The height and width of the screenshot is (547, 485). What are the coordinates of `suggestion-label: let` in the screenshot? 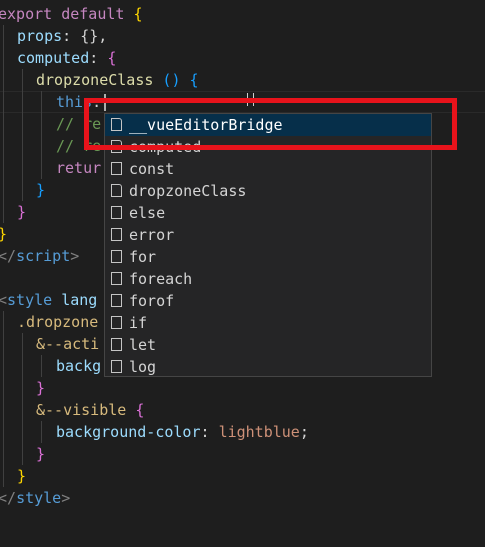 It's located at (143, 345).